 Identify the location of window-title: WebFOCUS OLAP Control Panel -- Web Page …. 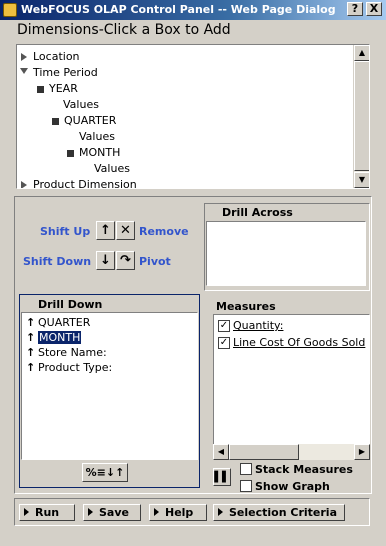
(178, 9).